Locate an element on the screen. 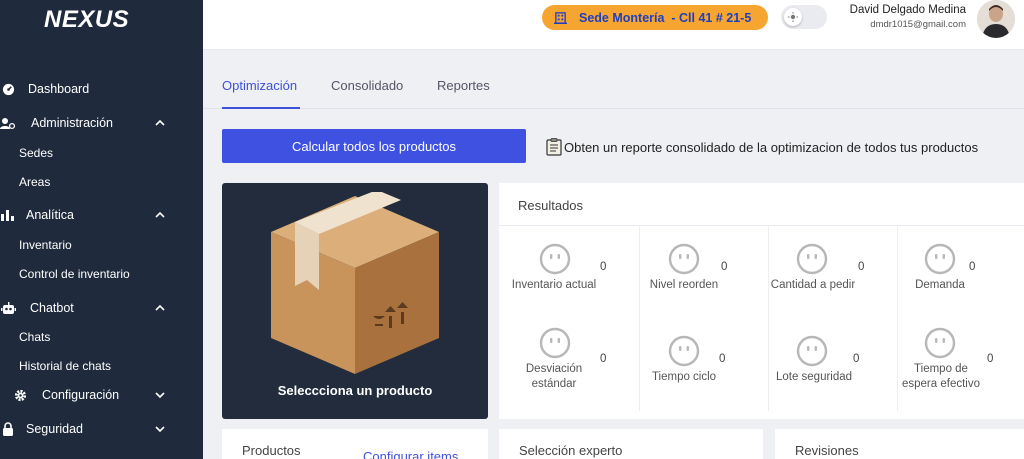 Image resolution: width=1024 pixels, height=459 pixels. robot-icon is located at coordinates (8, 308).